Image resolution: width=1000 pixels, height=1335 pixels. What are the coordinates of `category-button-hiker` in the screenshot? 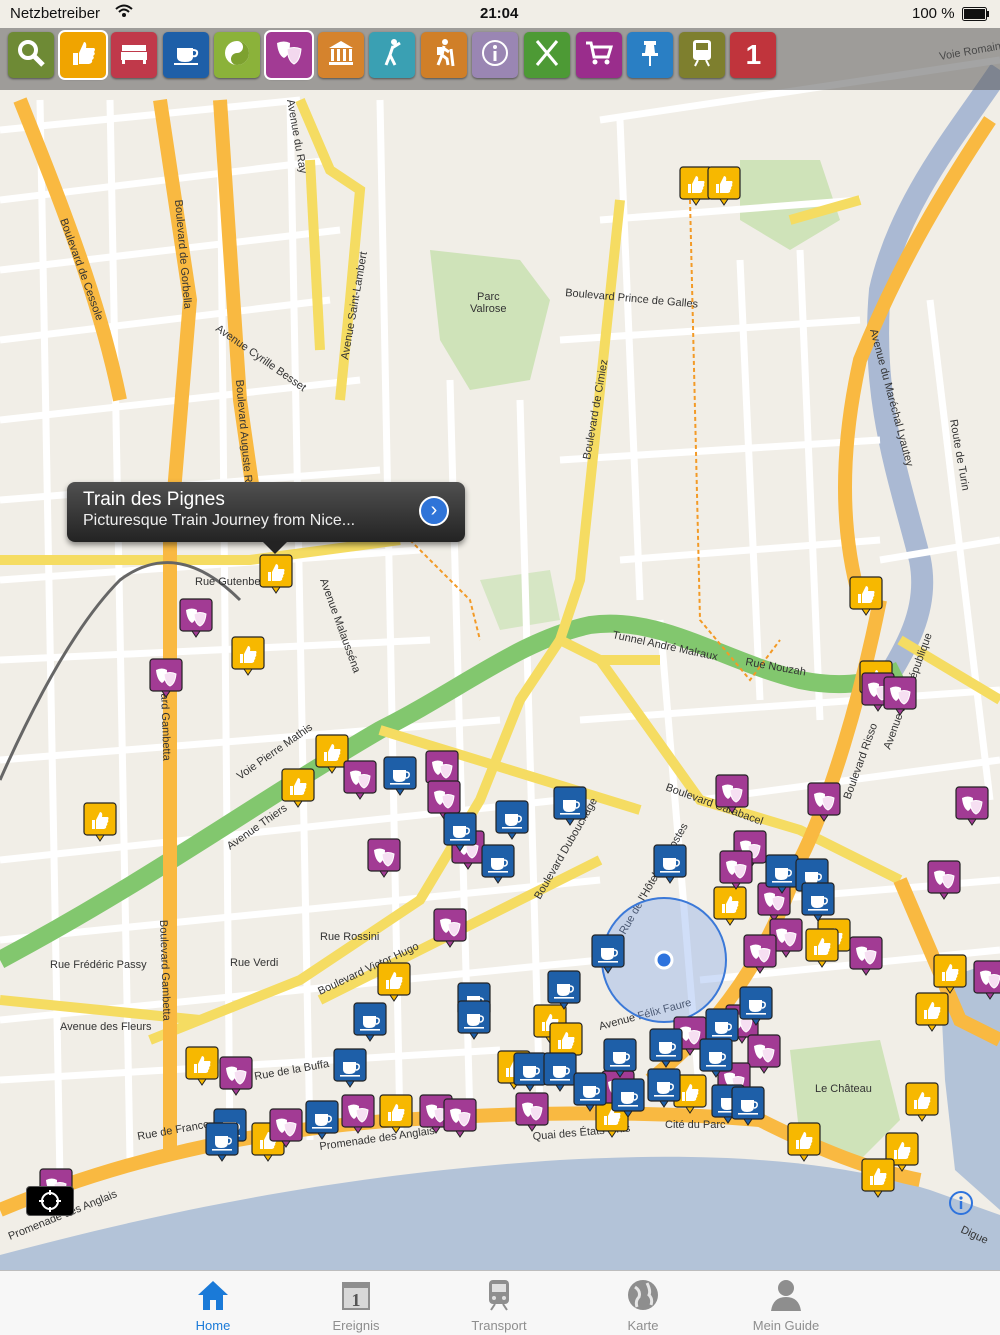 It's located at (443, 55).